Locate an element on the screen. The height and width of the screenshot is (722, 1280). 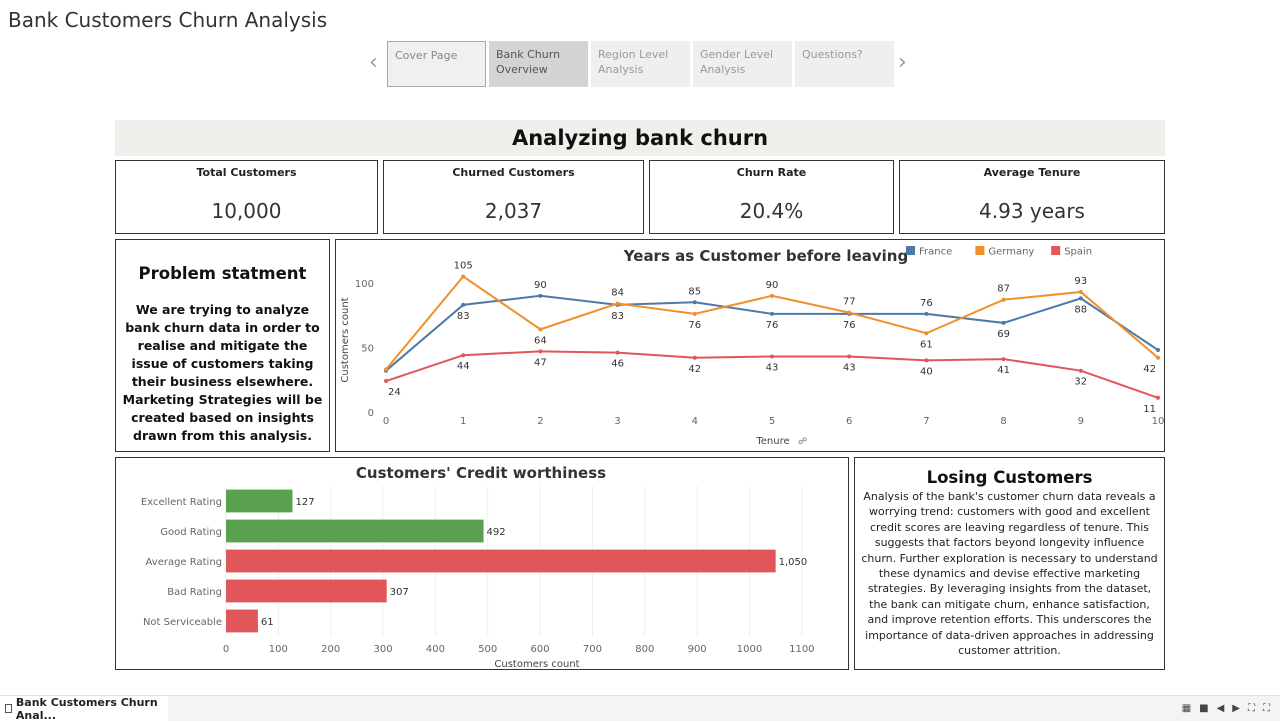
chevron-right-icon: › is located at coordinates (902, 63).